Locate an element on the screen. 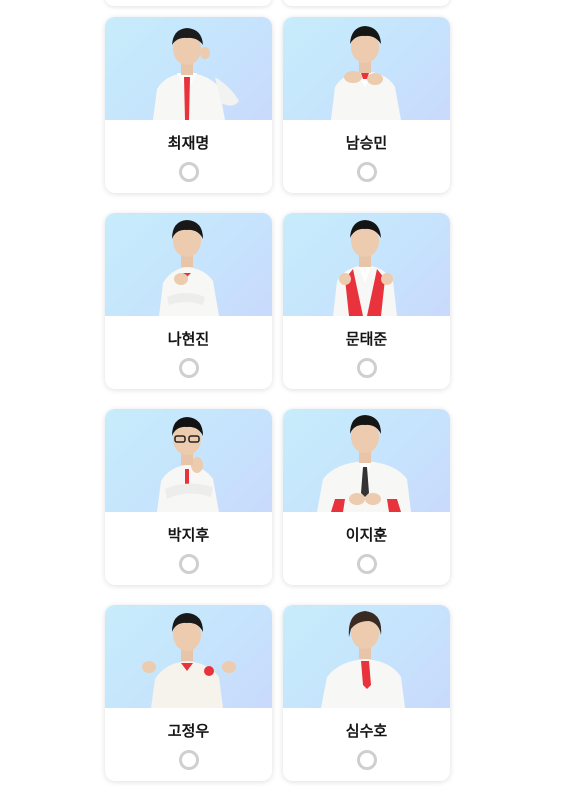  previous-card-right is located at coordinates (366, 3).